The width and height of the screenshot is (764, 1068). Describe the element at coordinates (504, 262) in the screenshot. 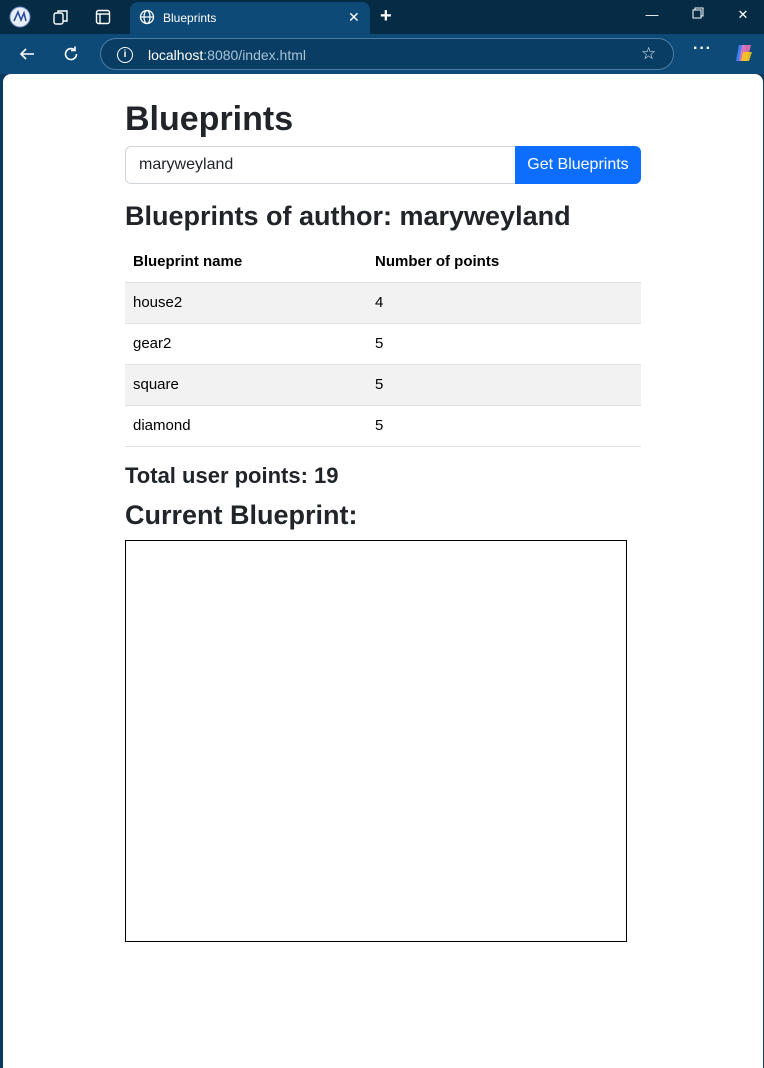

I see `column-header-points: Number of points` at that location.